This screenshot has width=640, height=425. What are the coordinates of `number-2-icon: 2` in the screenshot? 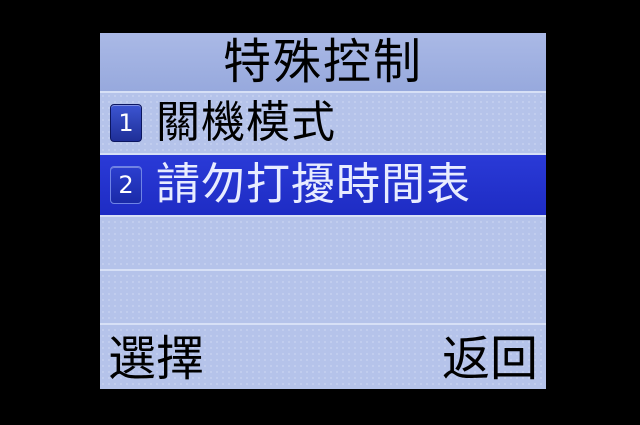 It's located at (126, 185).